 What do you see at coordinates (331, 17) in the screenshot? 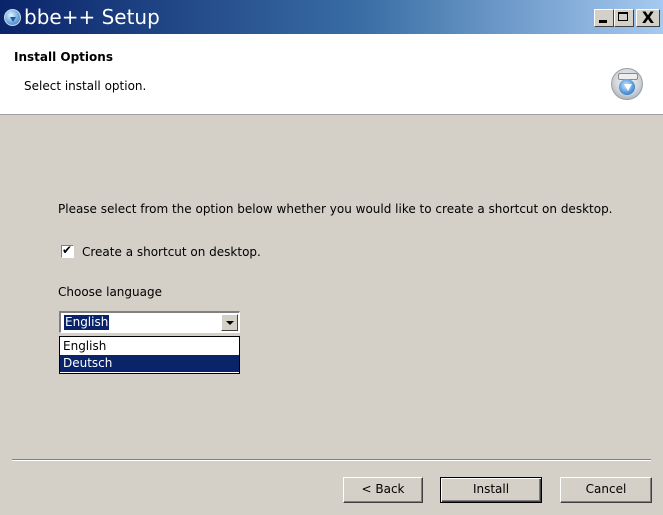
I see `title-bar: bbe++ Setup X` at bounding box center [331, 17].